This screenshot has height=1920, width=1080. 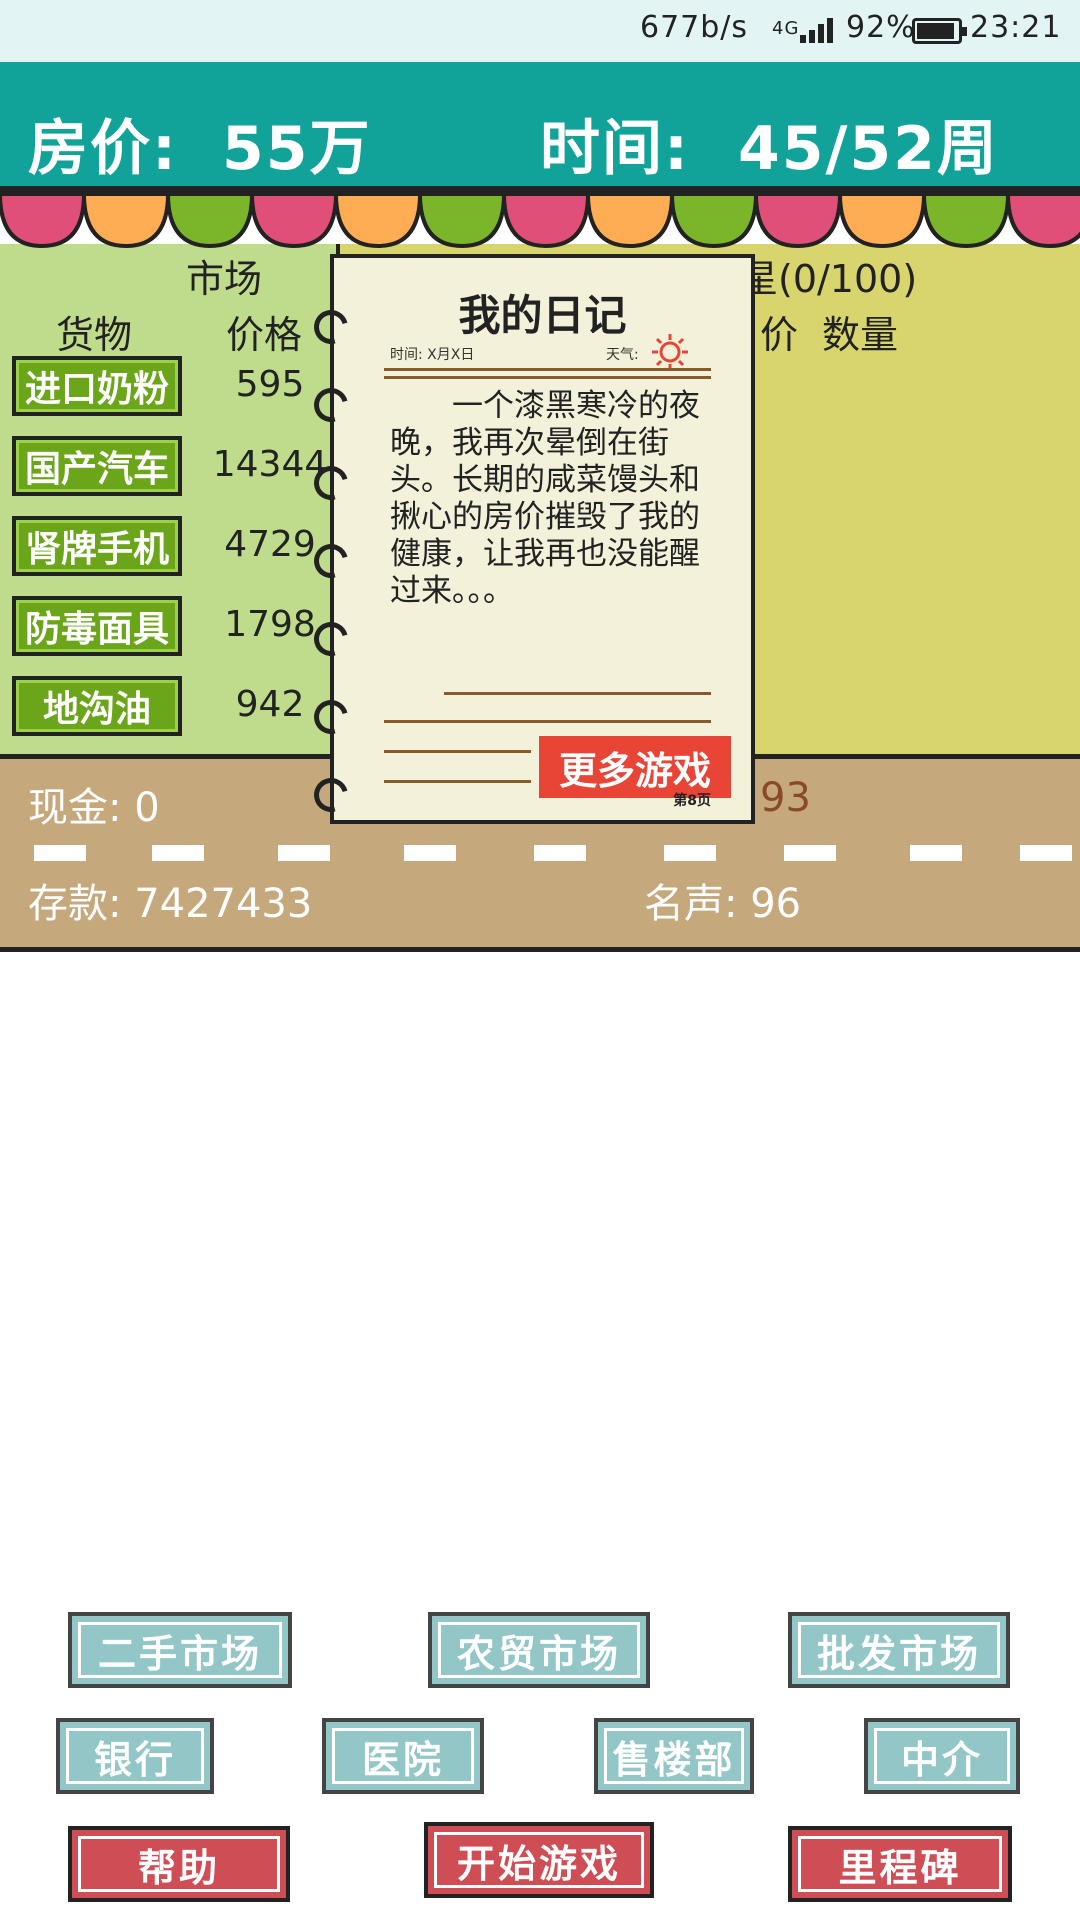 What do you see at coordinates (94, 335) in the screenshot?
I see `goods-column-header: 货物` at bounding box center [94, 335].